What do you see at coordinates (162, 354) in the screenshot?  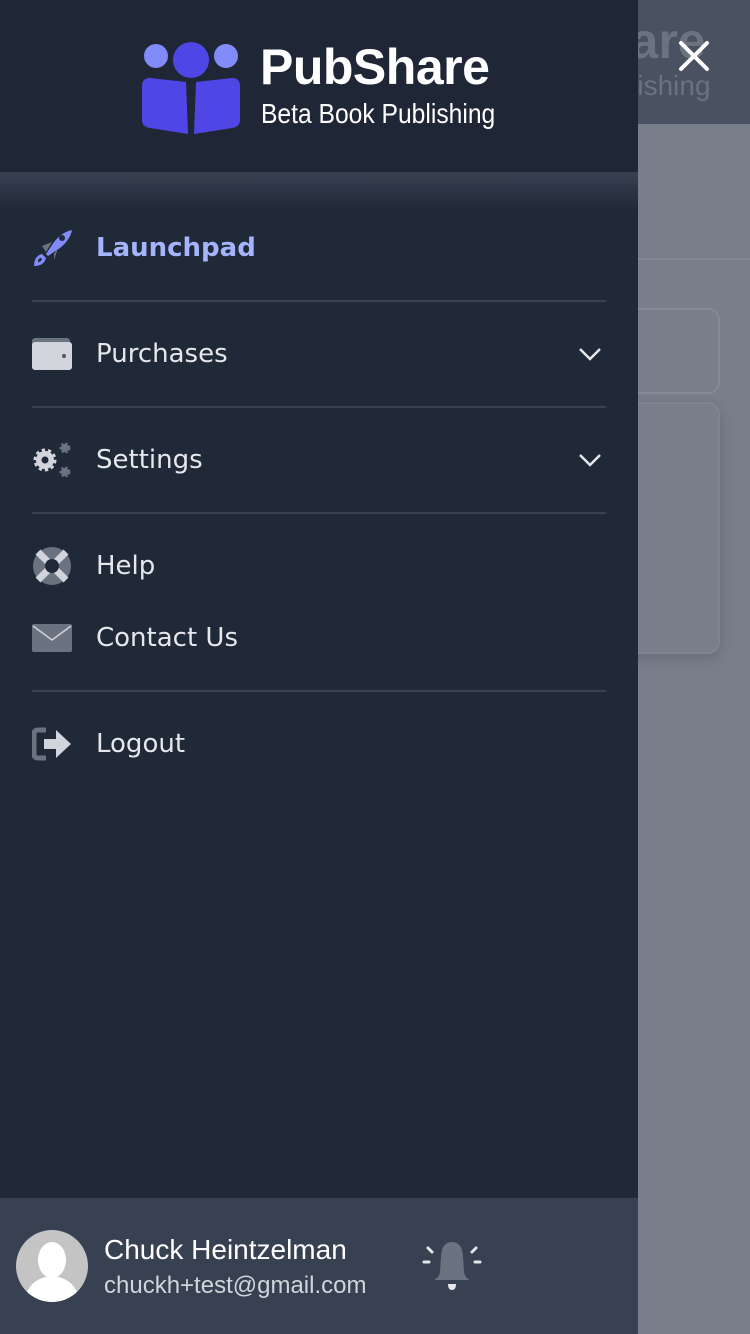 I see `menu-item-label: Purchases` at bounding box center [162, 354].